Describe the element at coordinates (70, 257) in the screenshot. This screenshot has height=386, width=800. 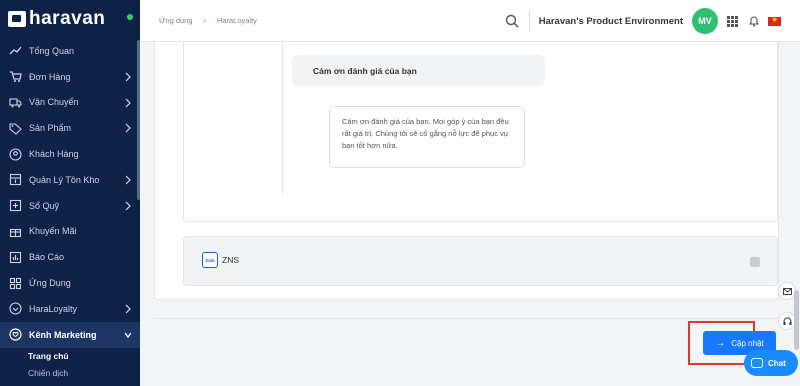
I see `sidebar-item-bao-cao: Báo Cáo` at that location.